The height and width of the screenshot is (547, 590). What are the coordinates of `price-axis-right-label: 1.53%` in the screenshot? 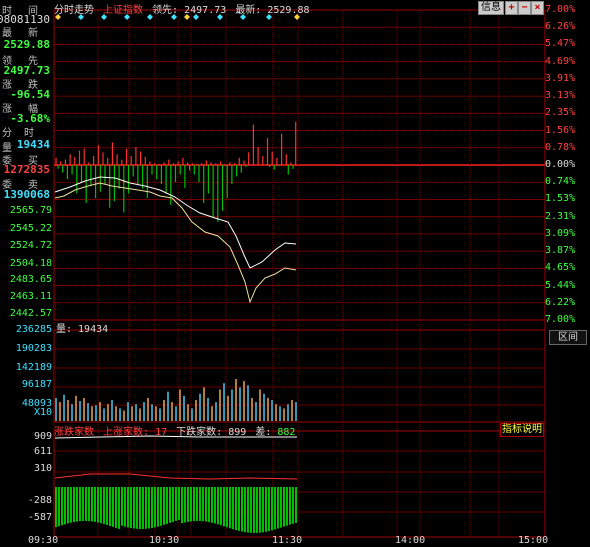 It's located at (560, 199).